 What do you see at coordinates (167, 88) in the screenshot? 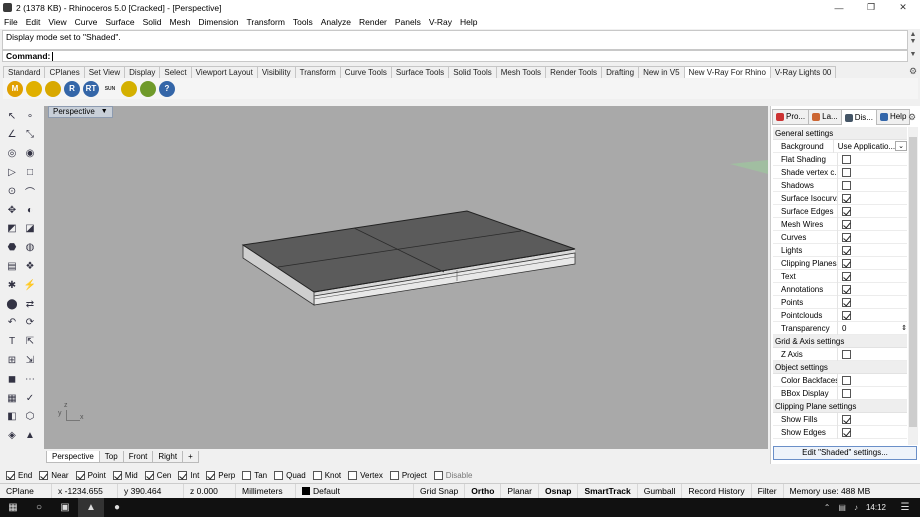
I see `vray-help-icon: ?` at bounding box center [167, 88].